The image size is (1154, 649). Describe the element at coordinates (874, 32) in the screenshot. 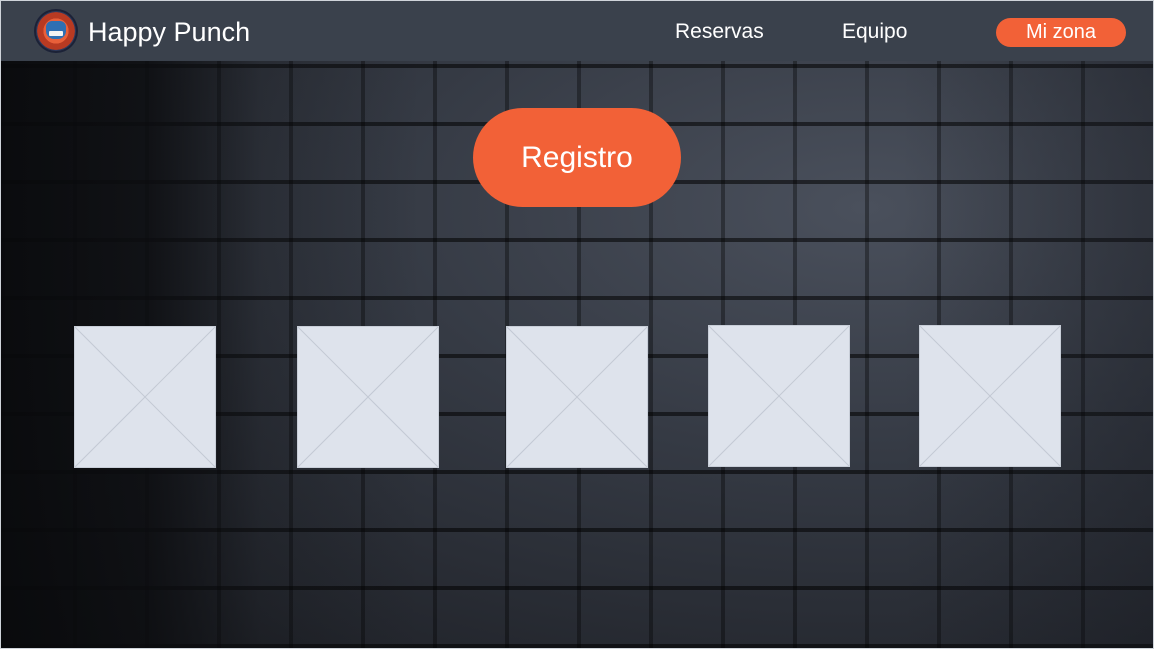

I see `nav-link-equipo: Equipo` at that location.